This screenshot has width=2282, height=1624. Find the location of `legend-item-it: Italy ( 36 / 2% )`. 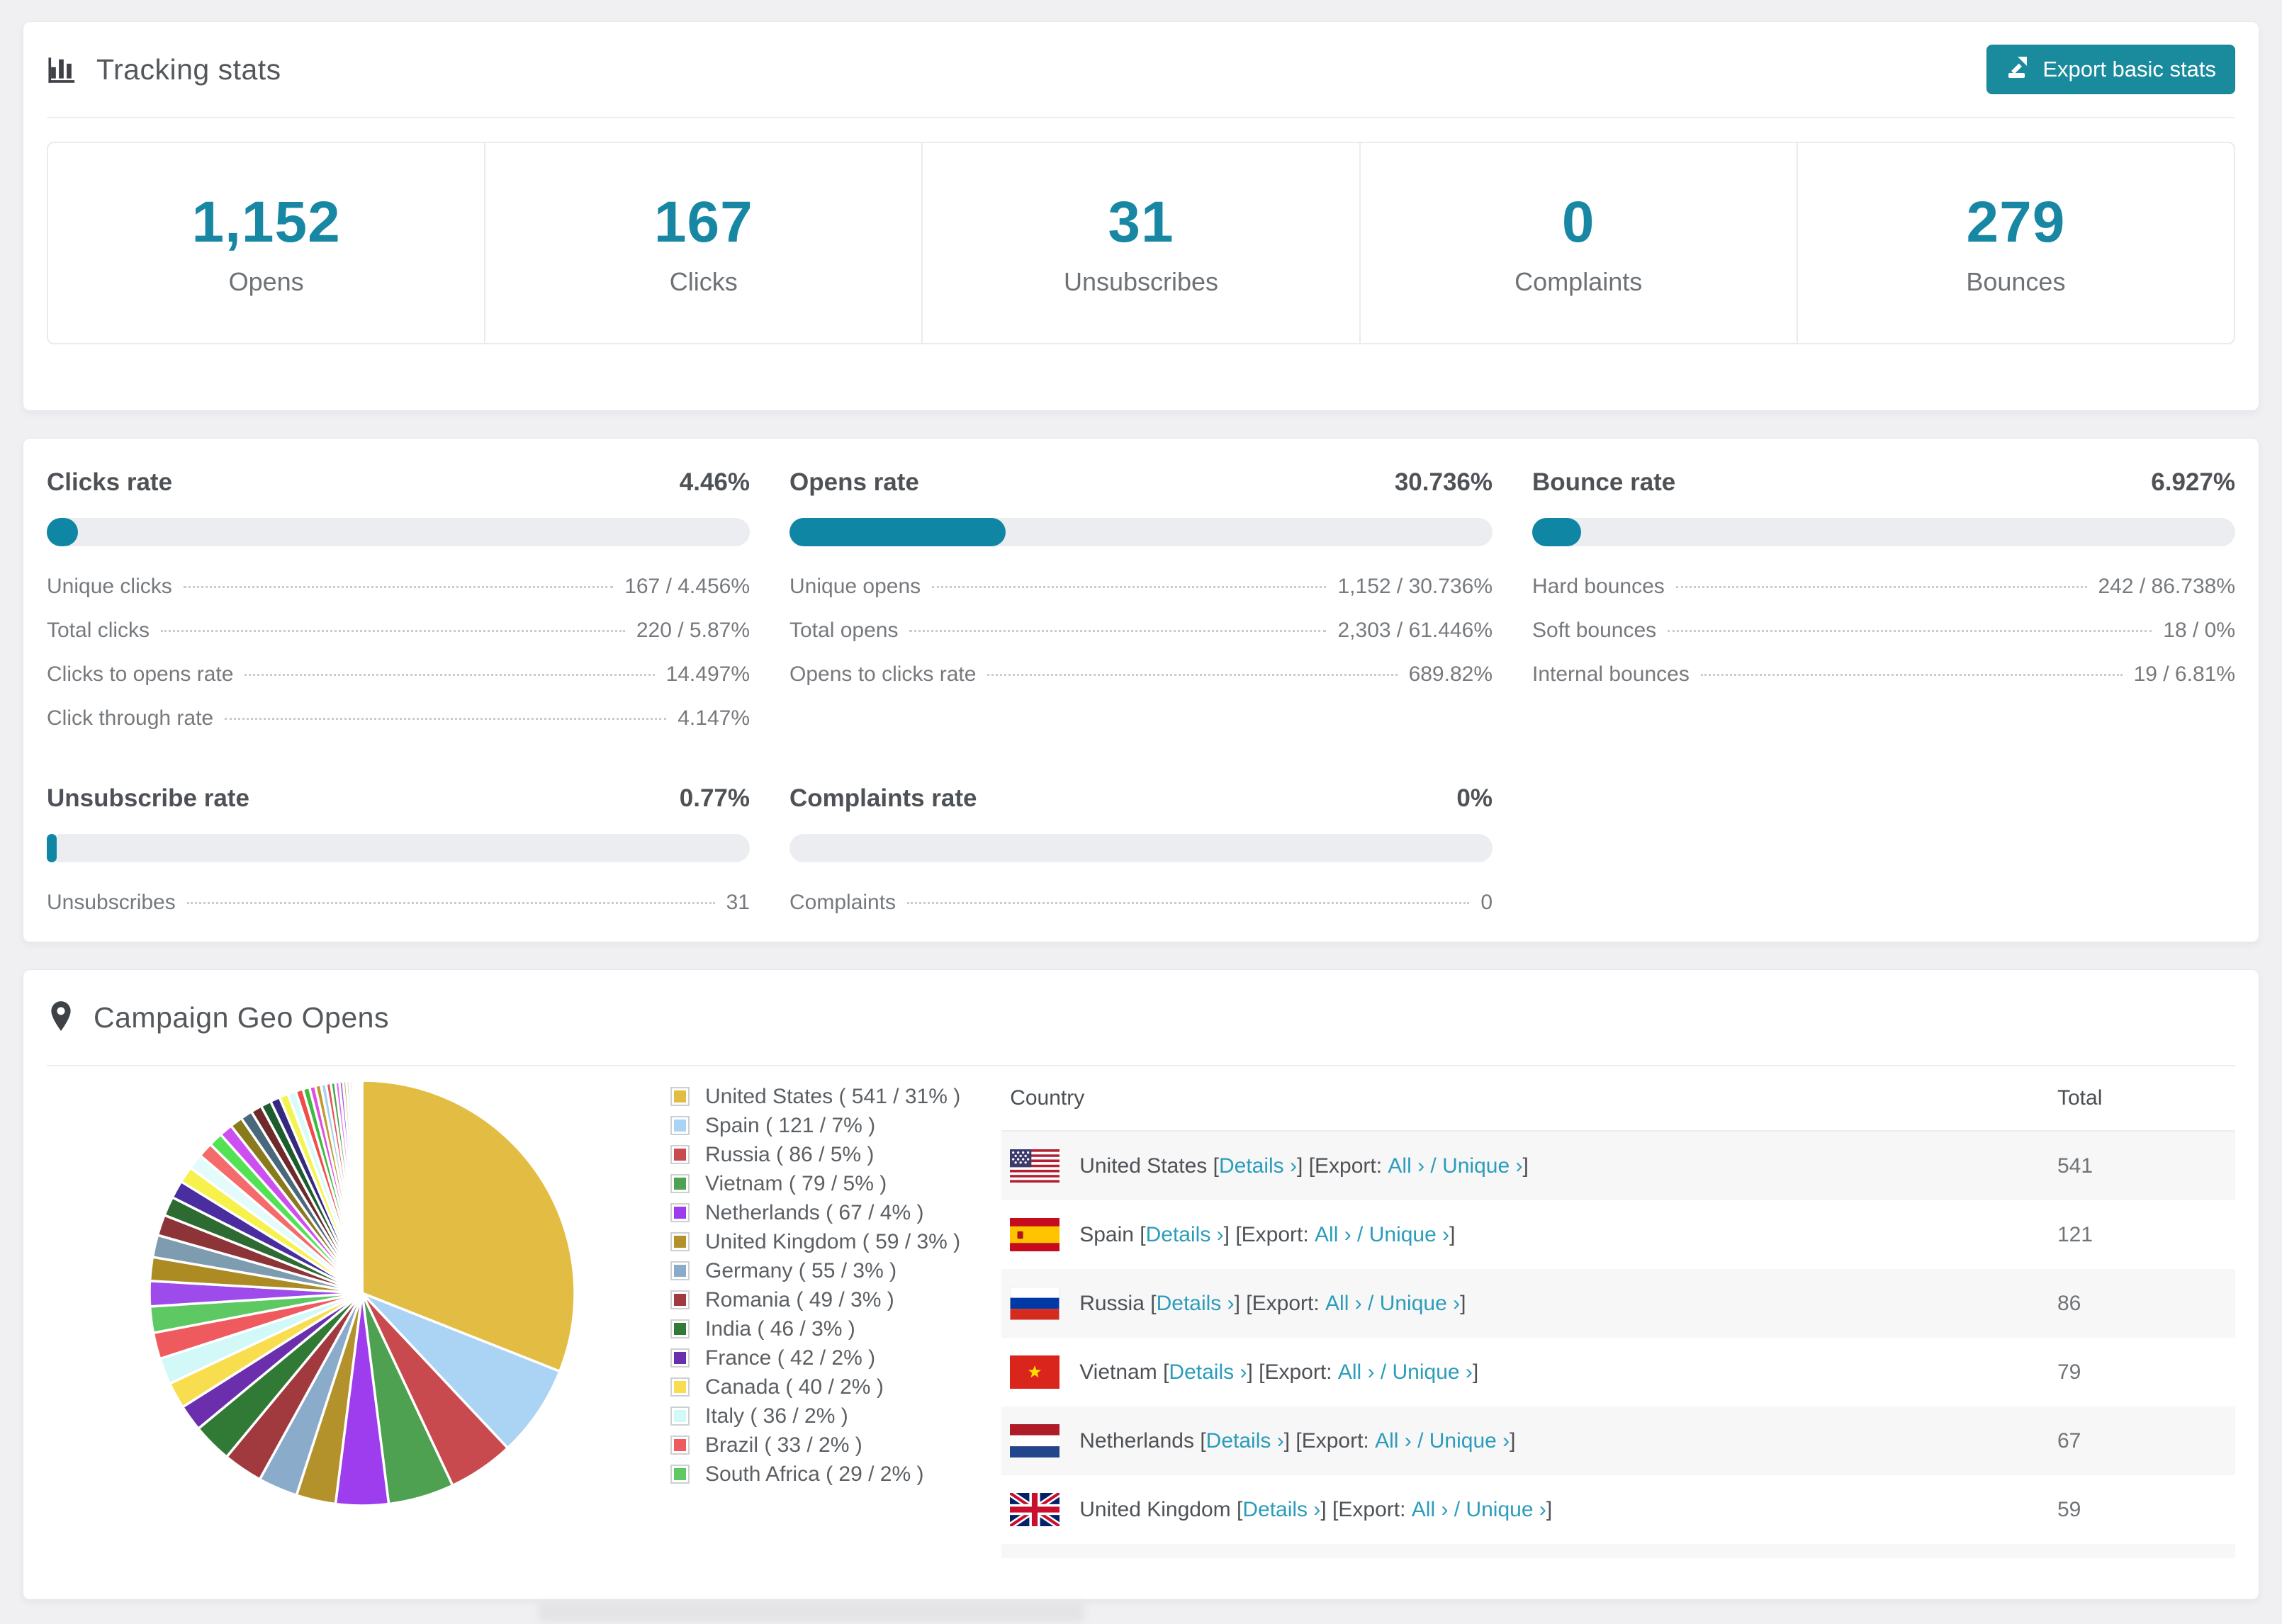

legend-item-it: Italy ( 36 / 2% ) is located at coordinates (815, 1416).